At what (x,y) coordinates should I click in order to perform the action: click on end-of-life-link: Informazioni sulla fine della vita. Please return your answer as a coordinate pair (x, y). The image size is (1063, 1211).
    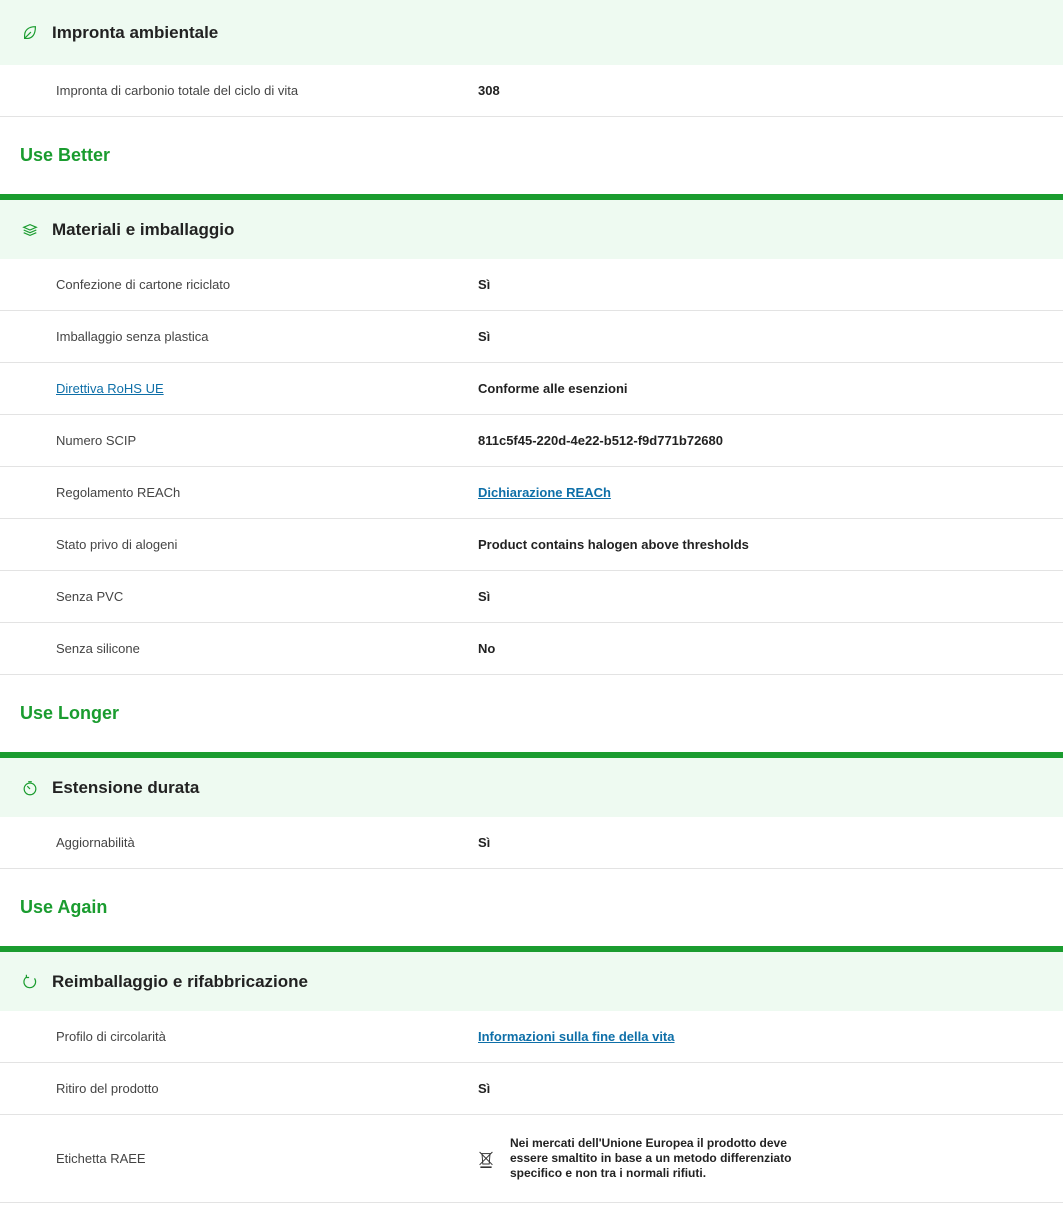
    Looking at the image, I should click on (576, 1036).